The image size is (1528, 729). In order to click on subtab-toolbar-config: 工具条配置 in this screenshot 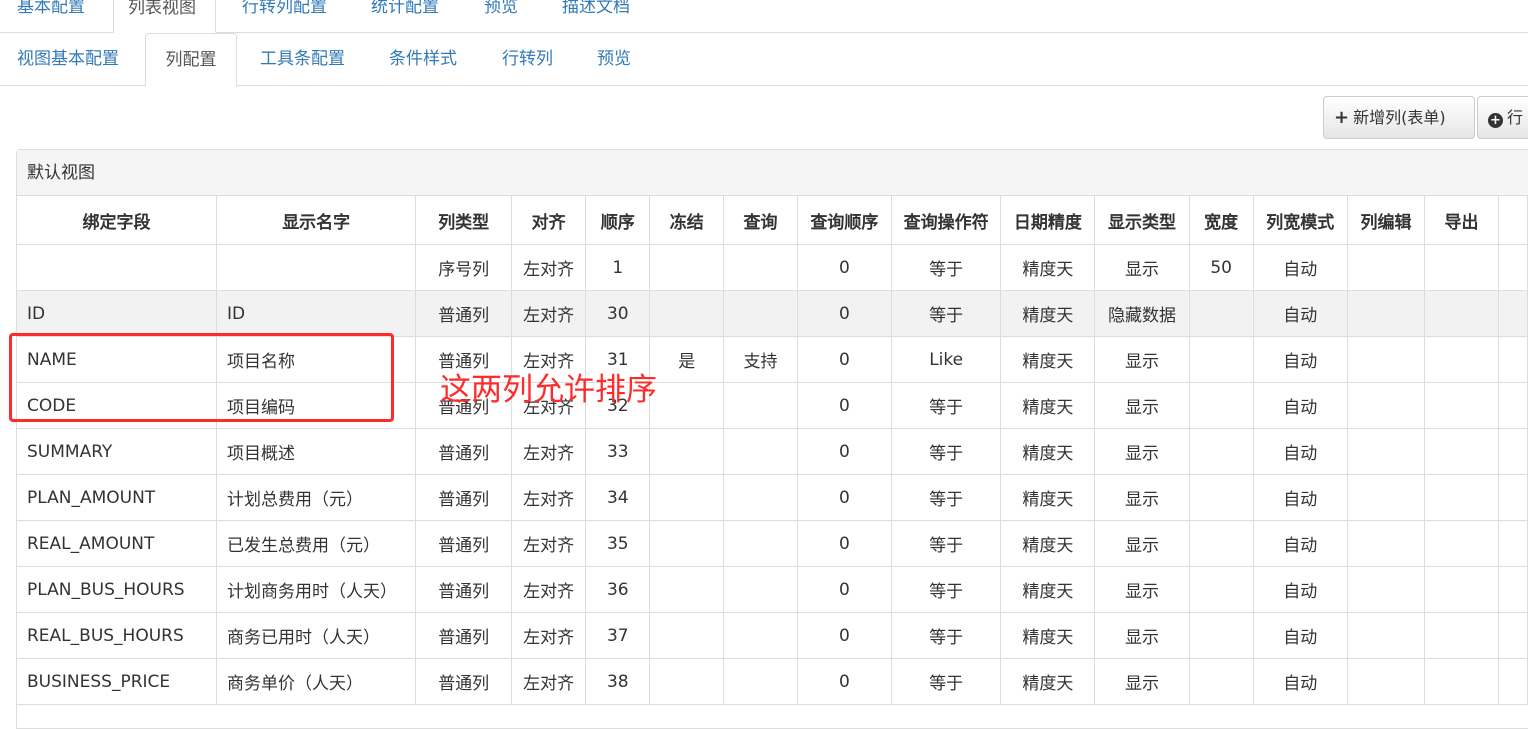, I will do `click(302, 59)`.